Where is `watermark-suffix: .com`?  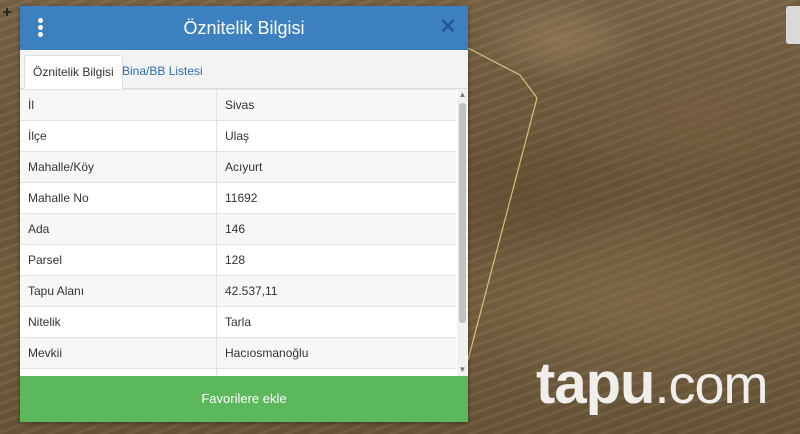
watermark-suffix: .com is located at coordinates (711, 385).